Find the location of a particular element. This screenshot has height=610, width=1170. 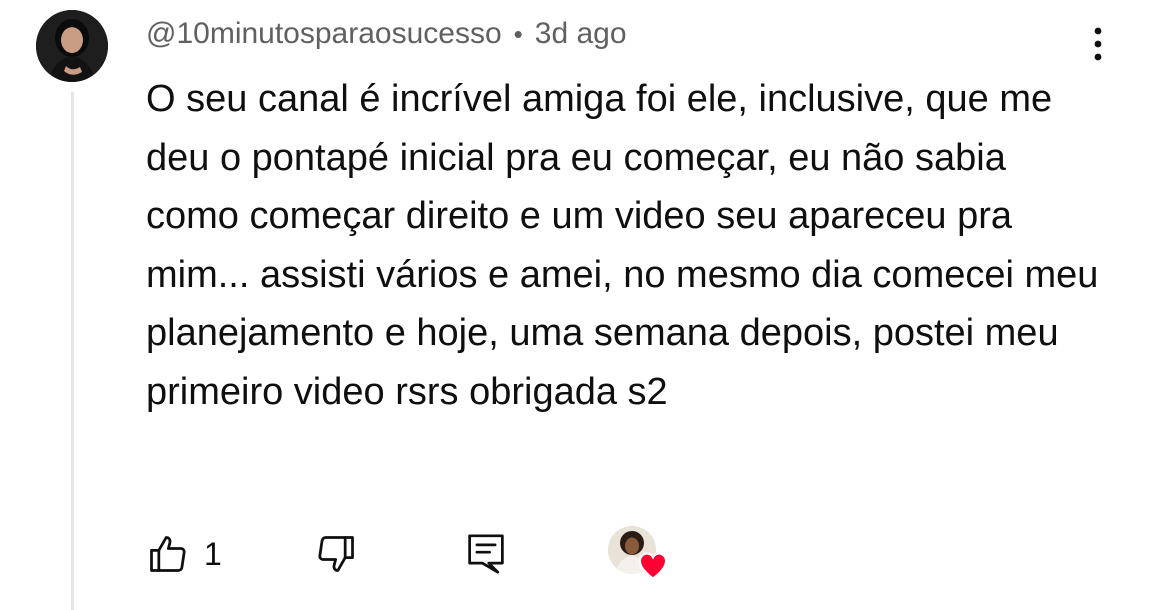

comment-reply-icon is located at coordinates (486, 554).